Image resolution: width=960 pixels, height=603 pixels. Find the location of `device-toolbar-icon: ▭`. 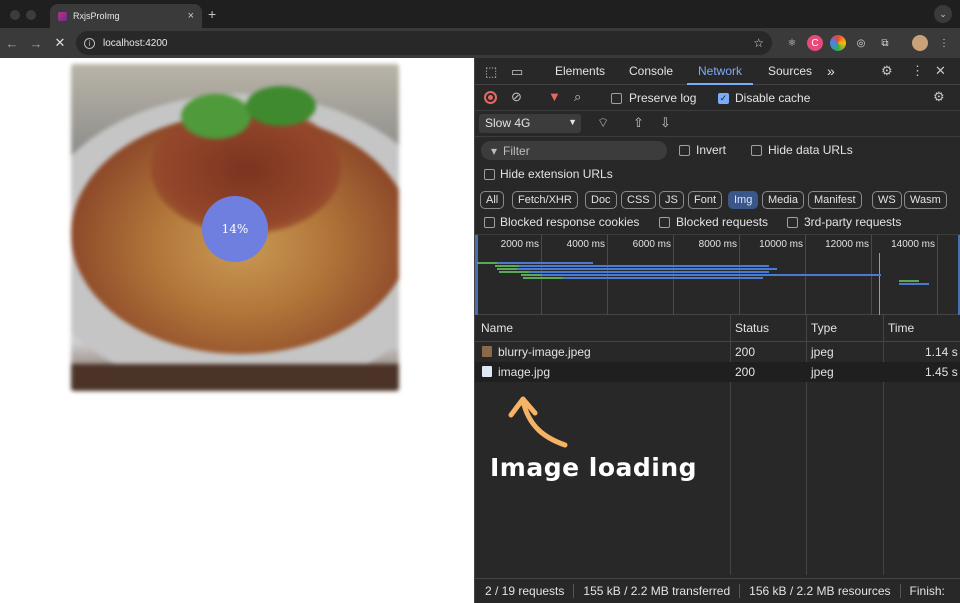

device-toolbar-icon: ▭ is located at coordinates (517, 72).